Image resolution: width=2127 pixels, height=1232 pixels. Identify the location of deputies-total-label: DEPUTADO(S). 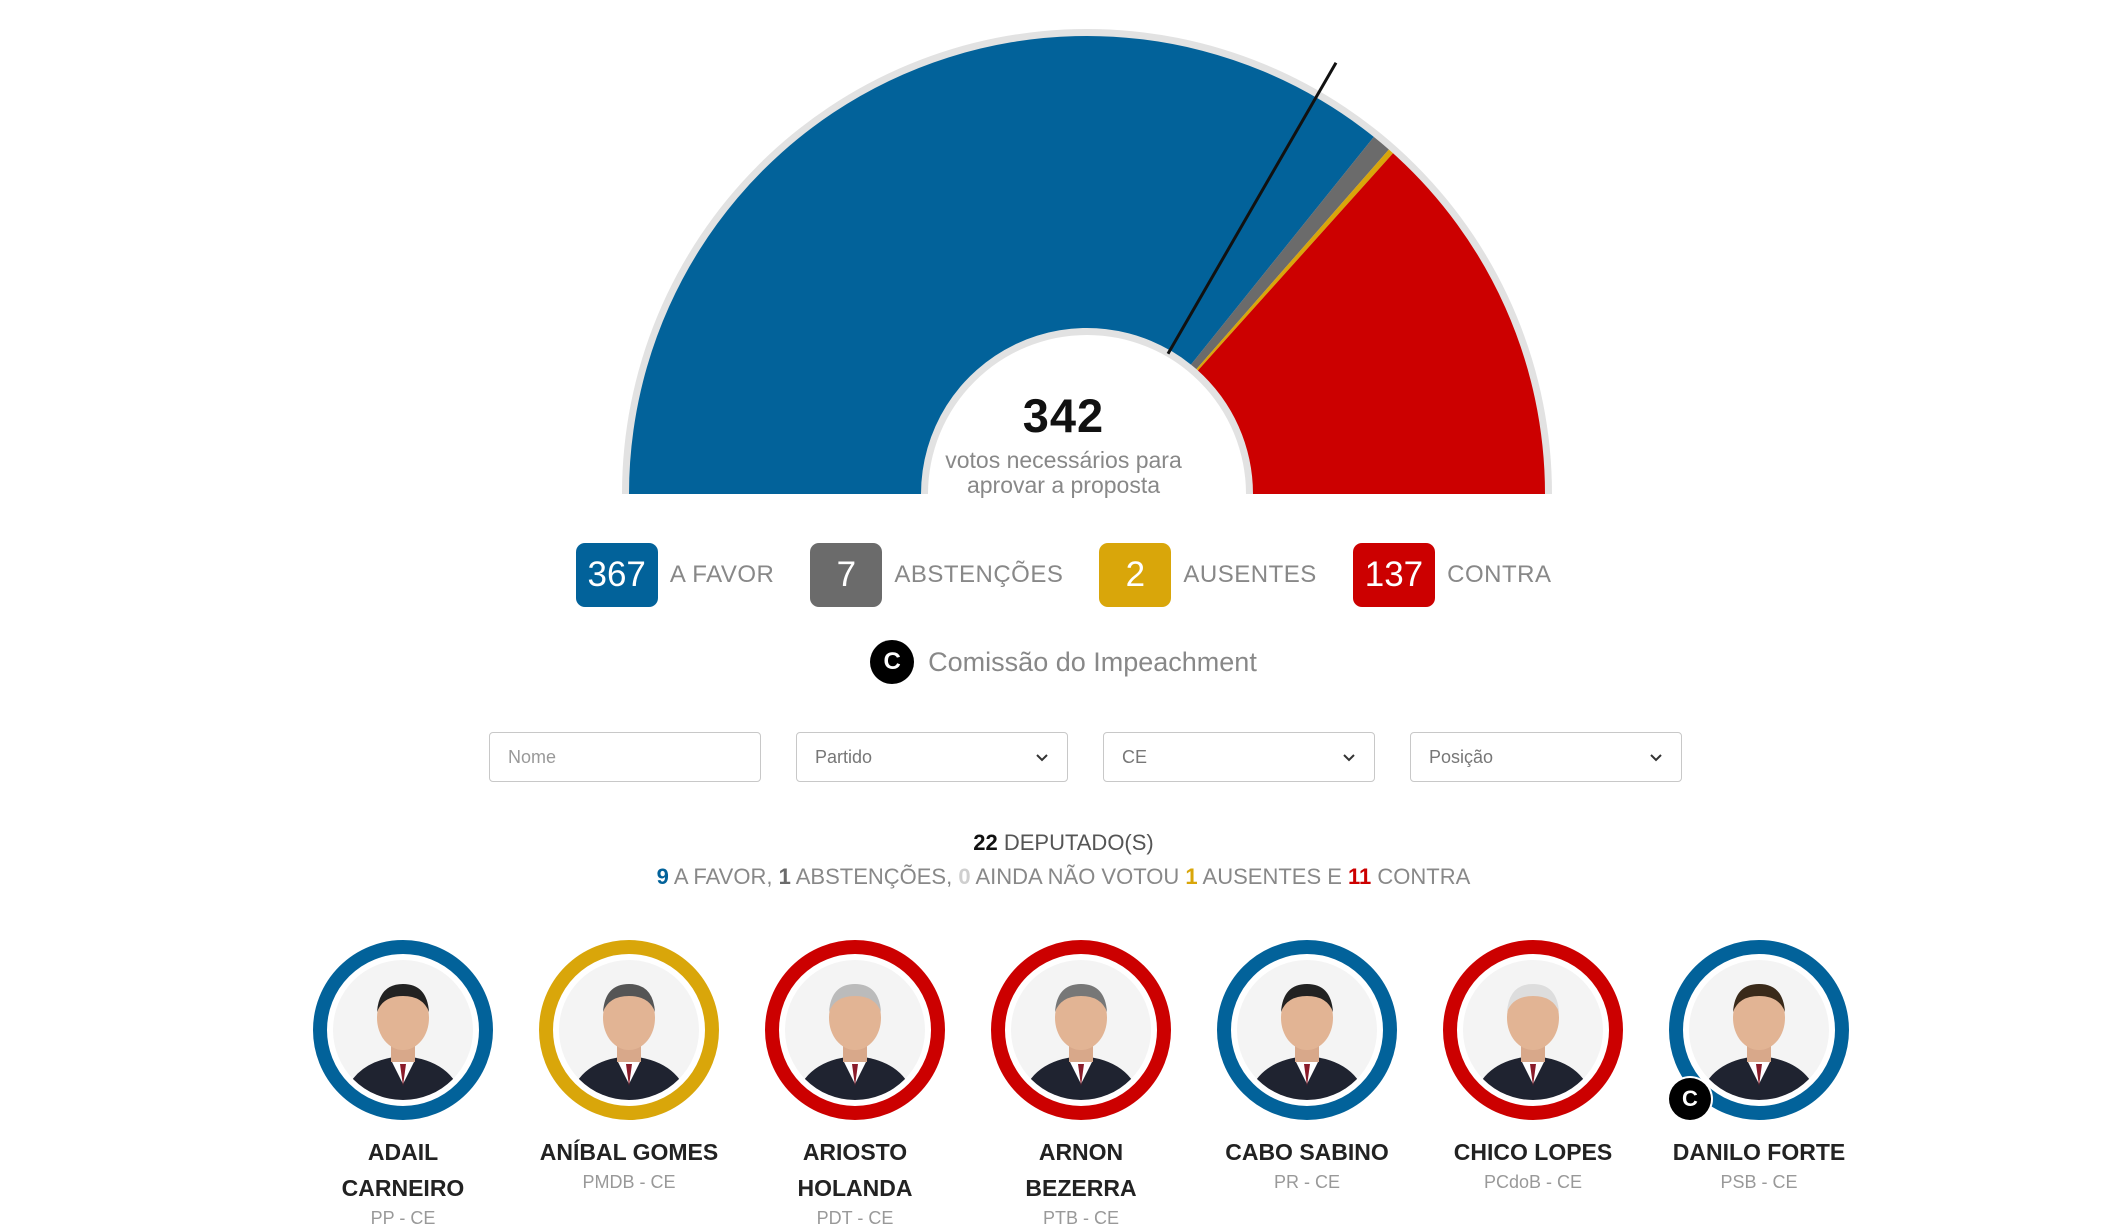
(1078, 842).